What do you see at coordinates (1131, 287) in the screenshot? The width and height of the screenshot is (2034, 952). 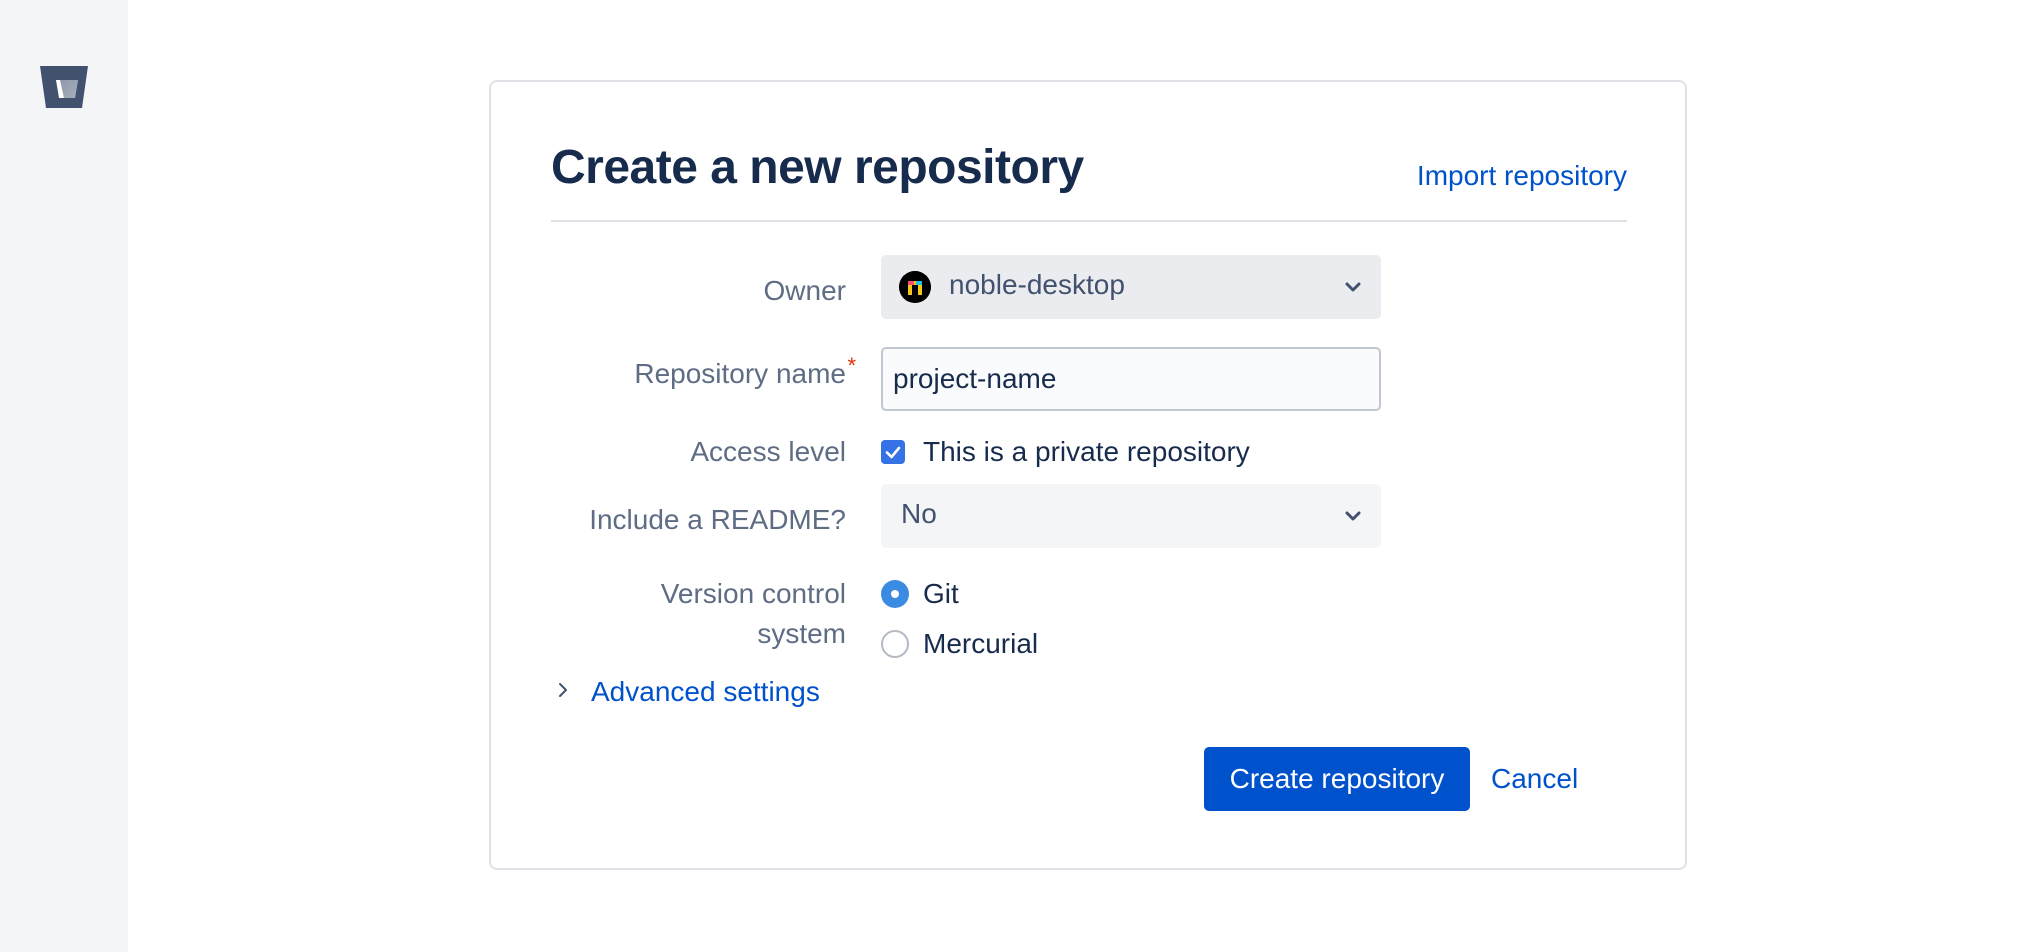 I see `owner-select: noble-desktop` at bounding box center [1131, 287].